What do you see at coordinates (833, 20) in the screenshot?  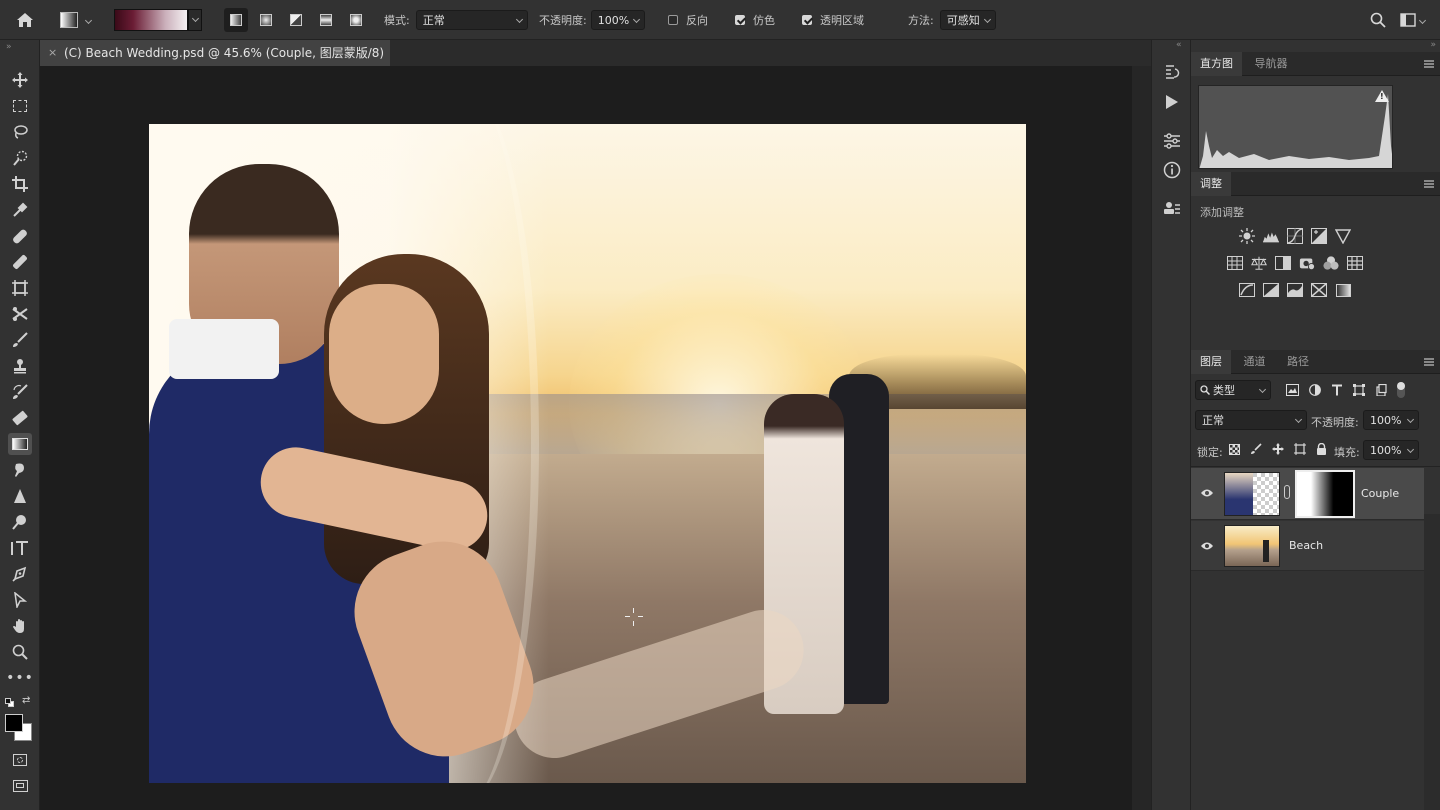 I see `transparency-checkbox: 透明区域` at bounding box center [833, 20].